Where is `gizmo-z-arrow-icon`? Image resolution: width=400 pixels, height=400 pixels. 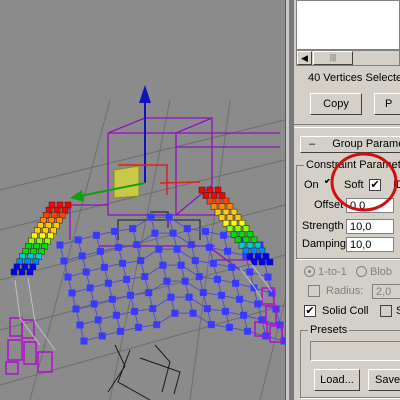
gizmo-z-arrow-icon is located at coordinates (77, 196).